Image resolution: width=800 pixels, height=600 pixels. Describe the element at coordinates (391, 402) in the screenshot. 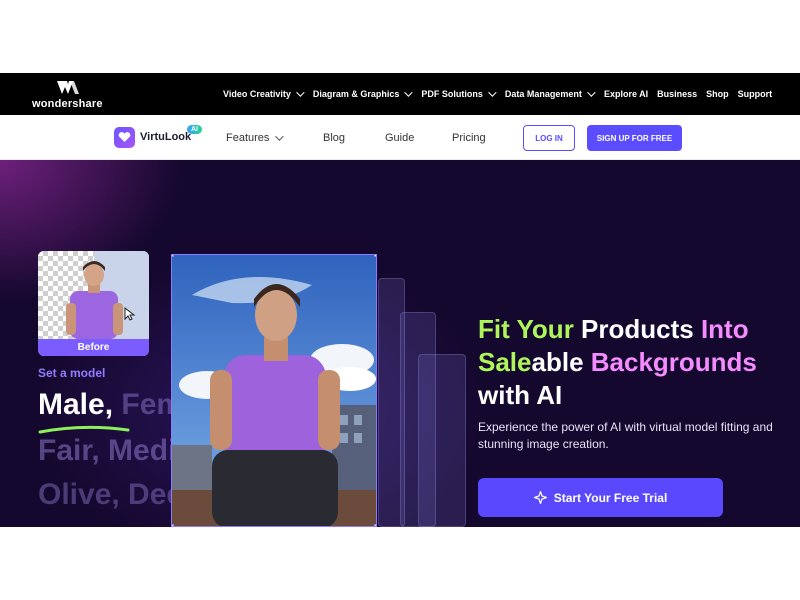

I see `stacked-card-front` at that location.